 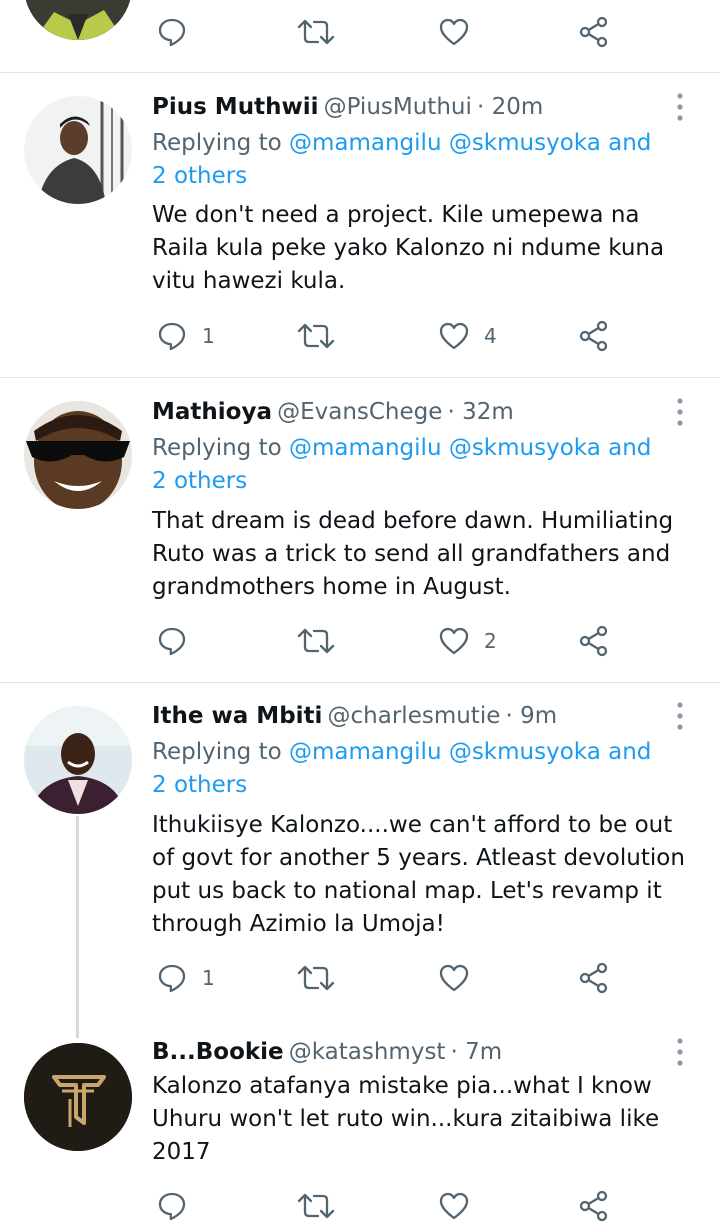 I want to click on like-action: 2, so click(x=467, y=641).